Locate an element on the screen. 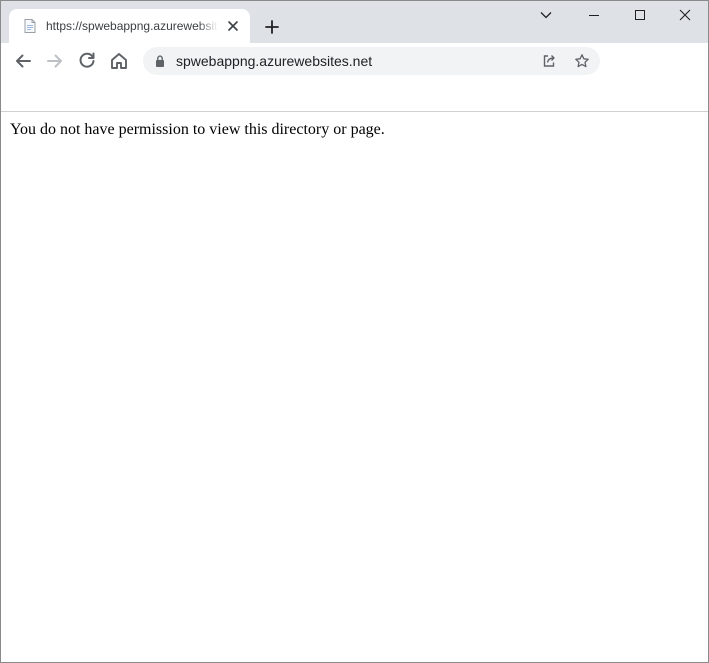 The image size is (709, 663). tab-strip: https://spwebappng.azurewebsites.net is located at coordinates (354, 22).